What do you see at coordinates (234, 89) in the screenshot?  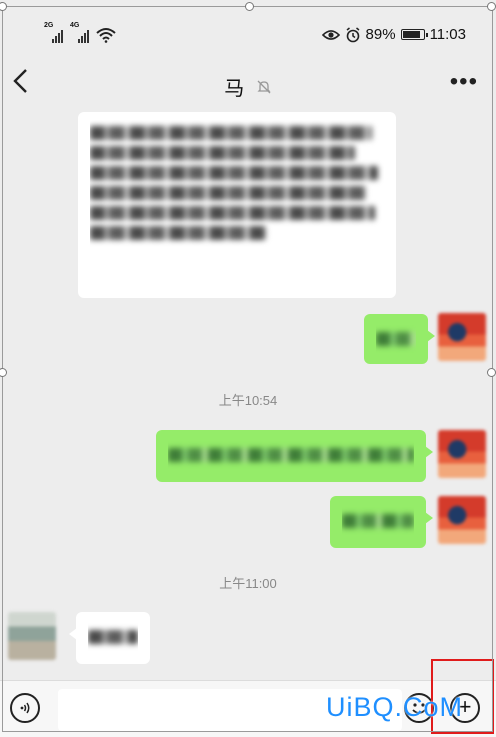 I see `page-title: 马` at bounding box center [234, 89].